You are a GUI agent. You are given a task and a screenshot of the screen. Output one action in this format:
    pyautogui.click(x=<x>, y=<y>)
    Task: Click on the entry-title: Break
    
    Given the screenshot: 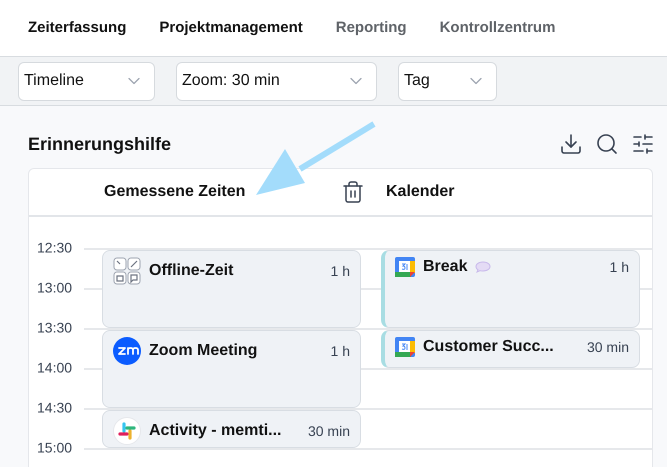 What is the action you would take?
    pyautogui.click(x=445, y=267)
    